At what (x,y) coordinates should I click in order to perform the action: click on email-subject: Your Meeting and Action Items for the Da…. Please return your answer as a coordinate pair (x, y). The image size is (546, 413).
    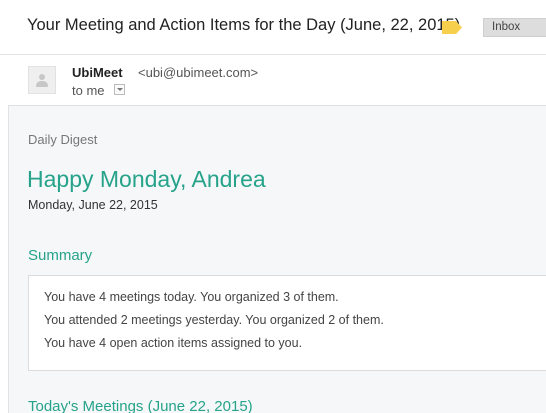
    Looking at the image, I should click on (244, 25).